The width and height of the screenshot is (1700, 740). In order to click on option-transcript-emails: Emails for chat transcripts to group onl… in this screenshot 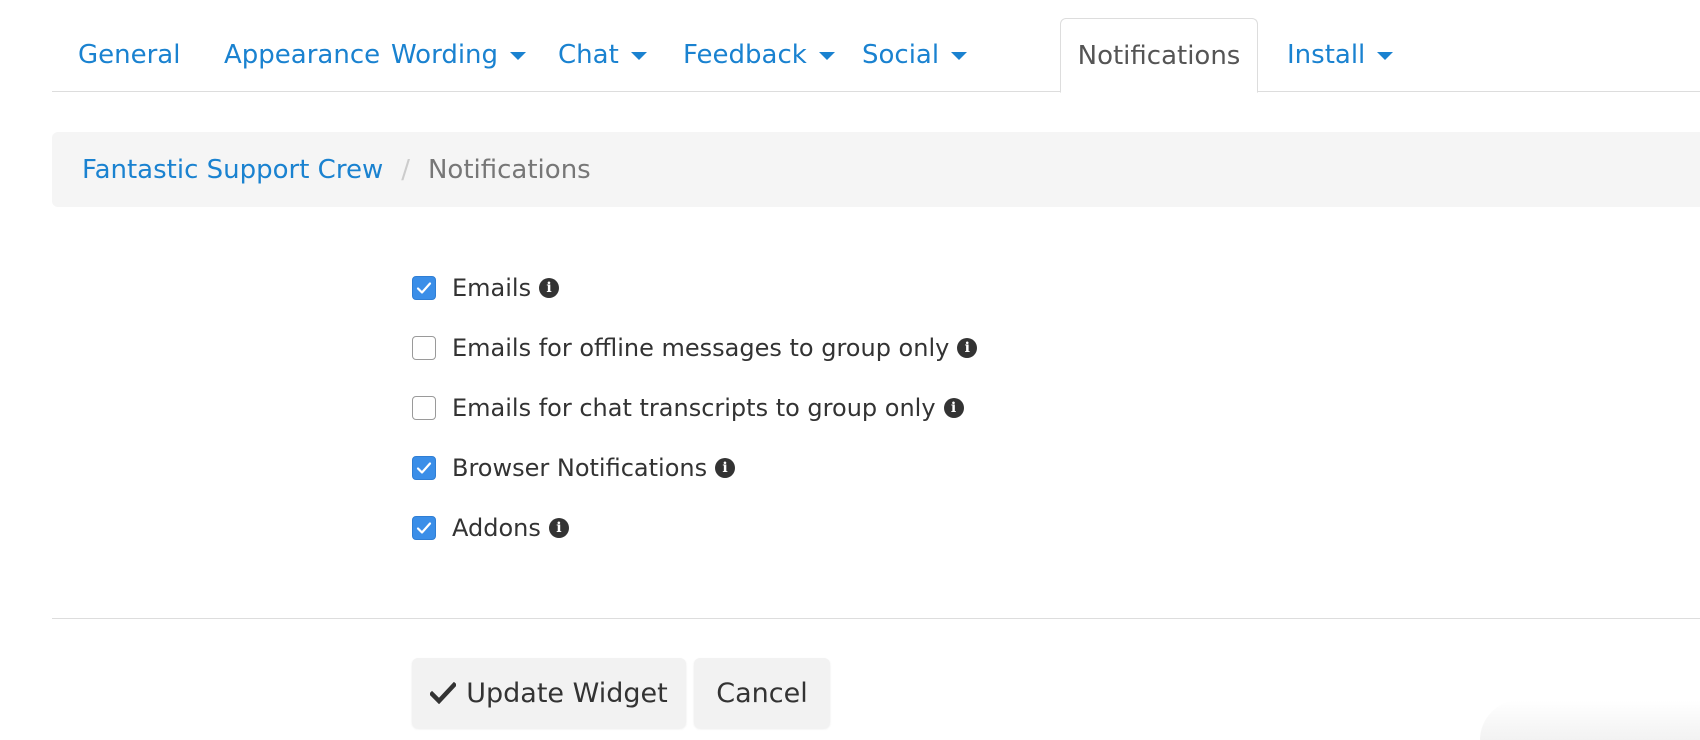, I will do `click(712, 408)`.